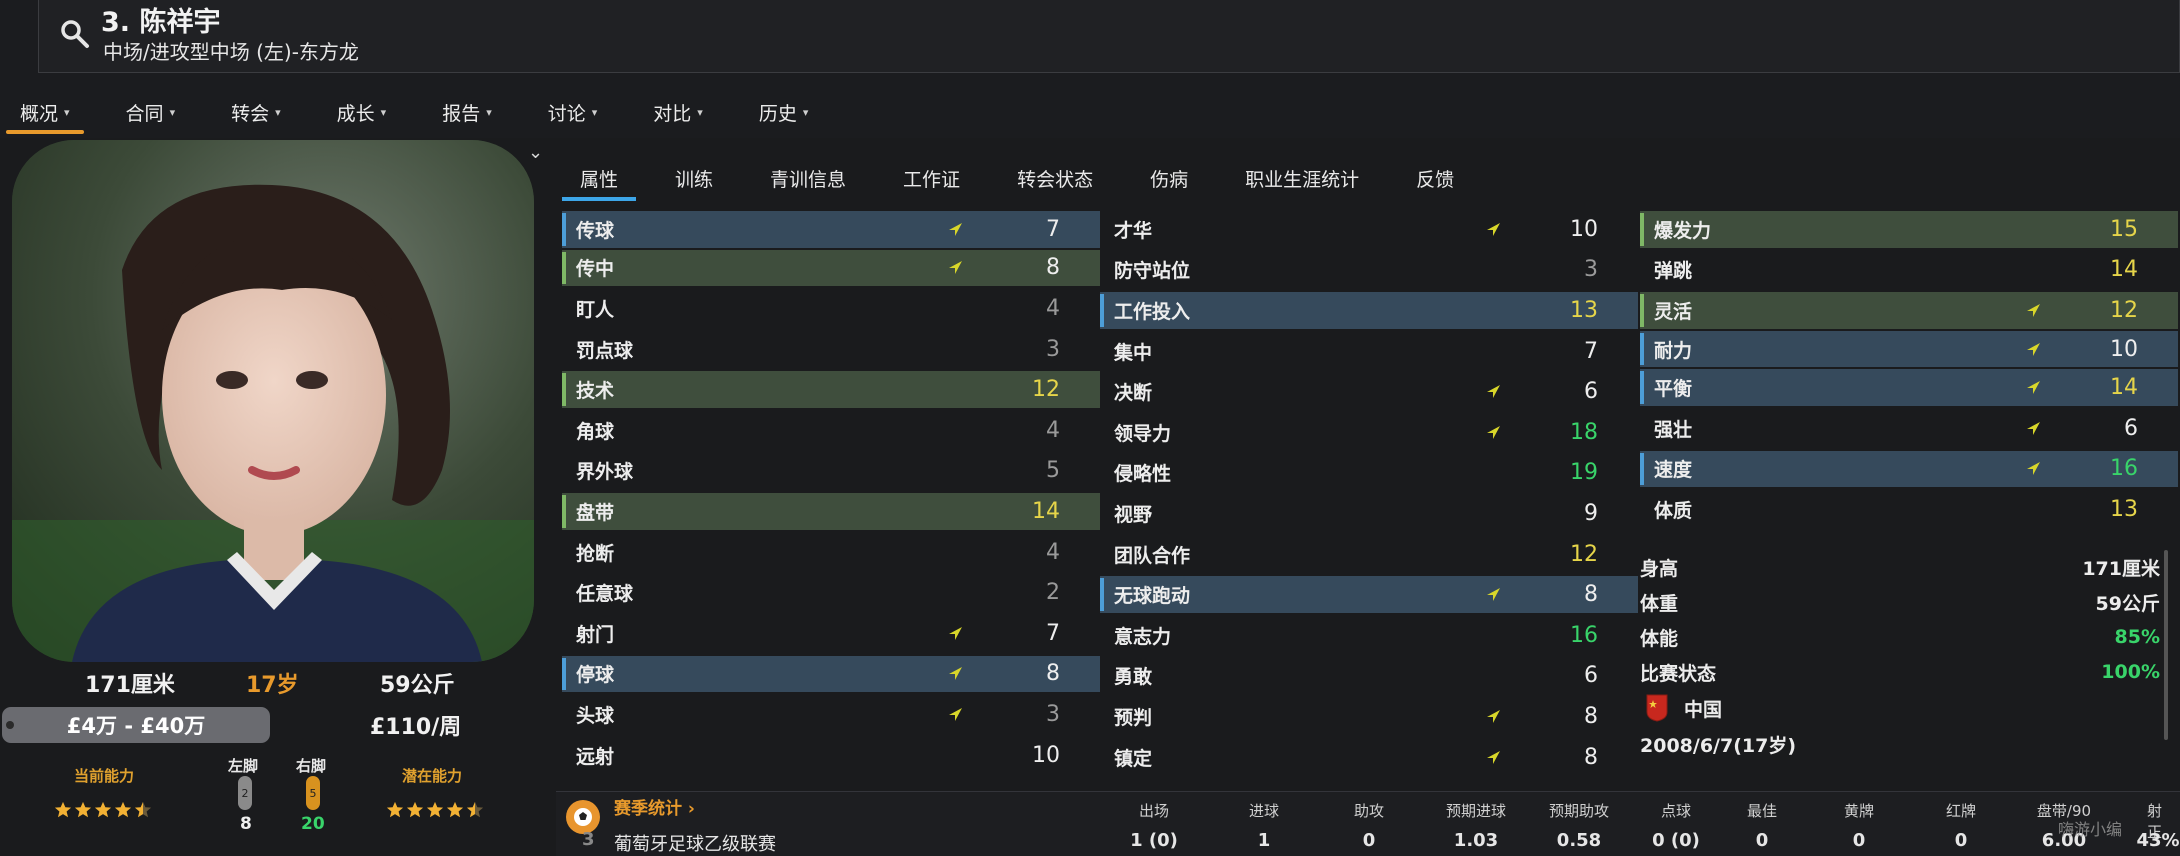 This screenshot has height=856, width=2180. Describe the element at coordinates (831, 430) in the screenshot. I see `attribute-row-technical-5: 角球 4` at that location.